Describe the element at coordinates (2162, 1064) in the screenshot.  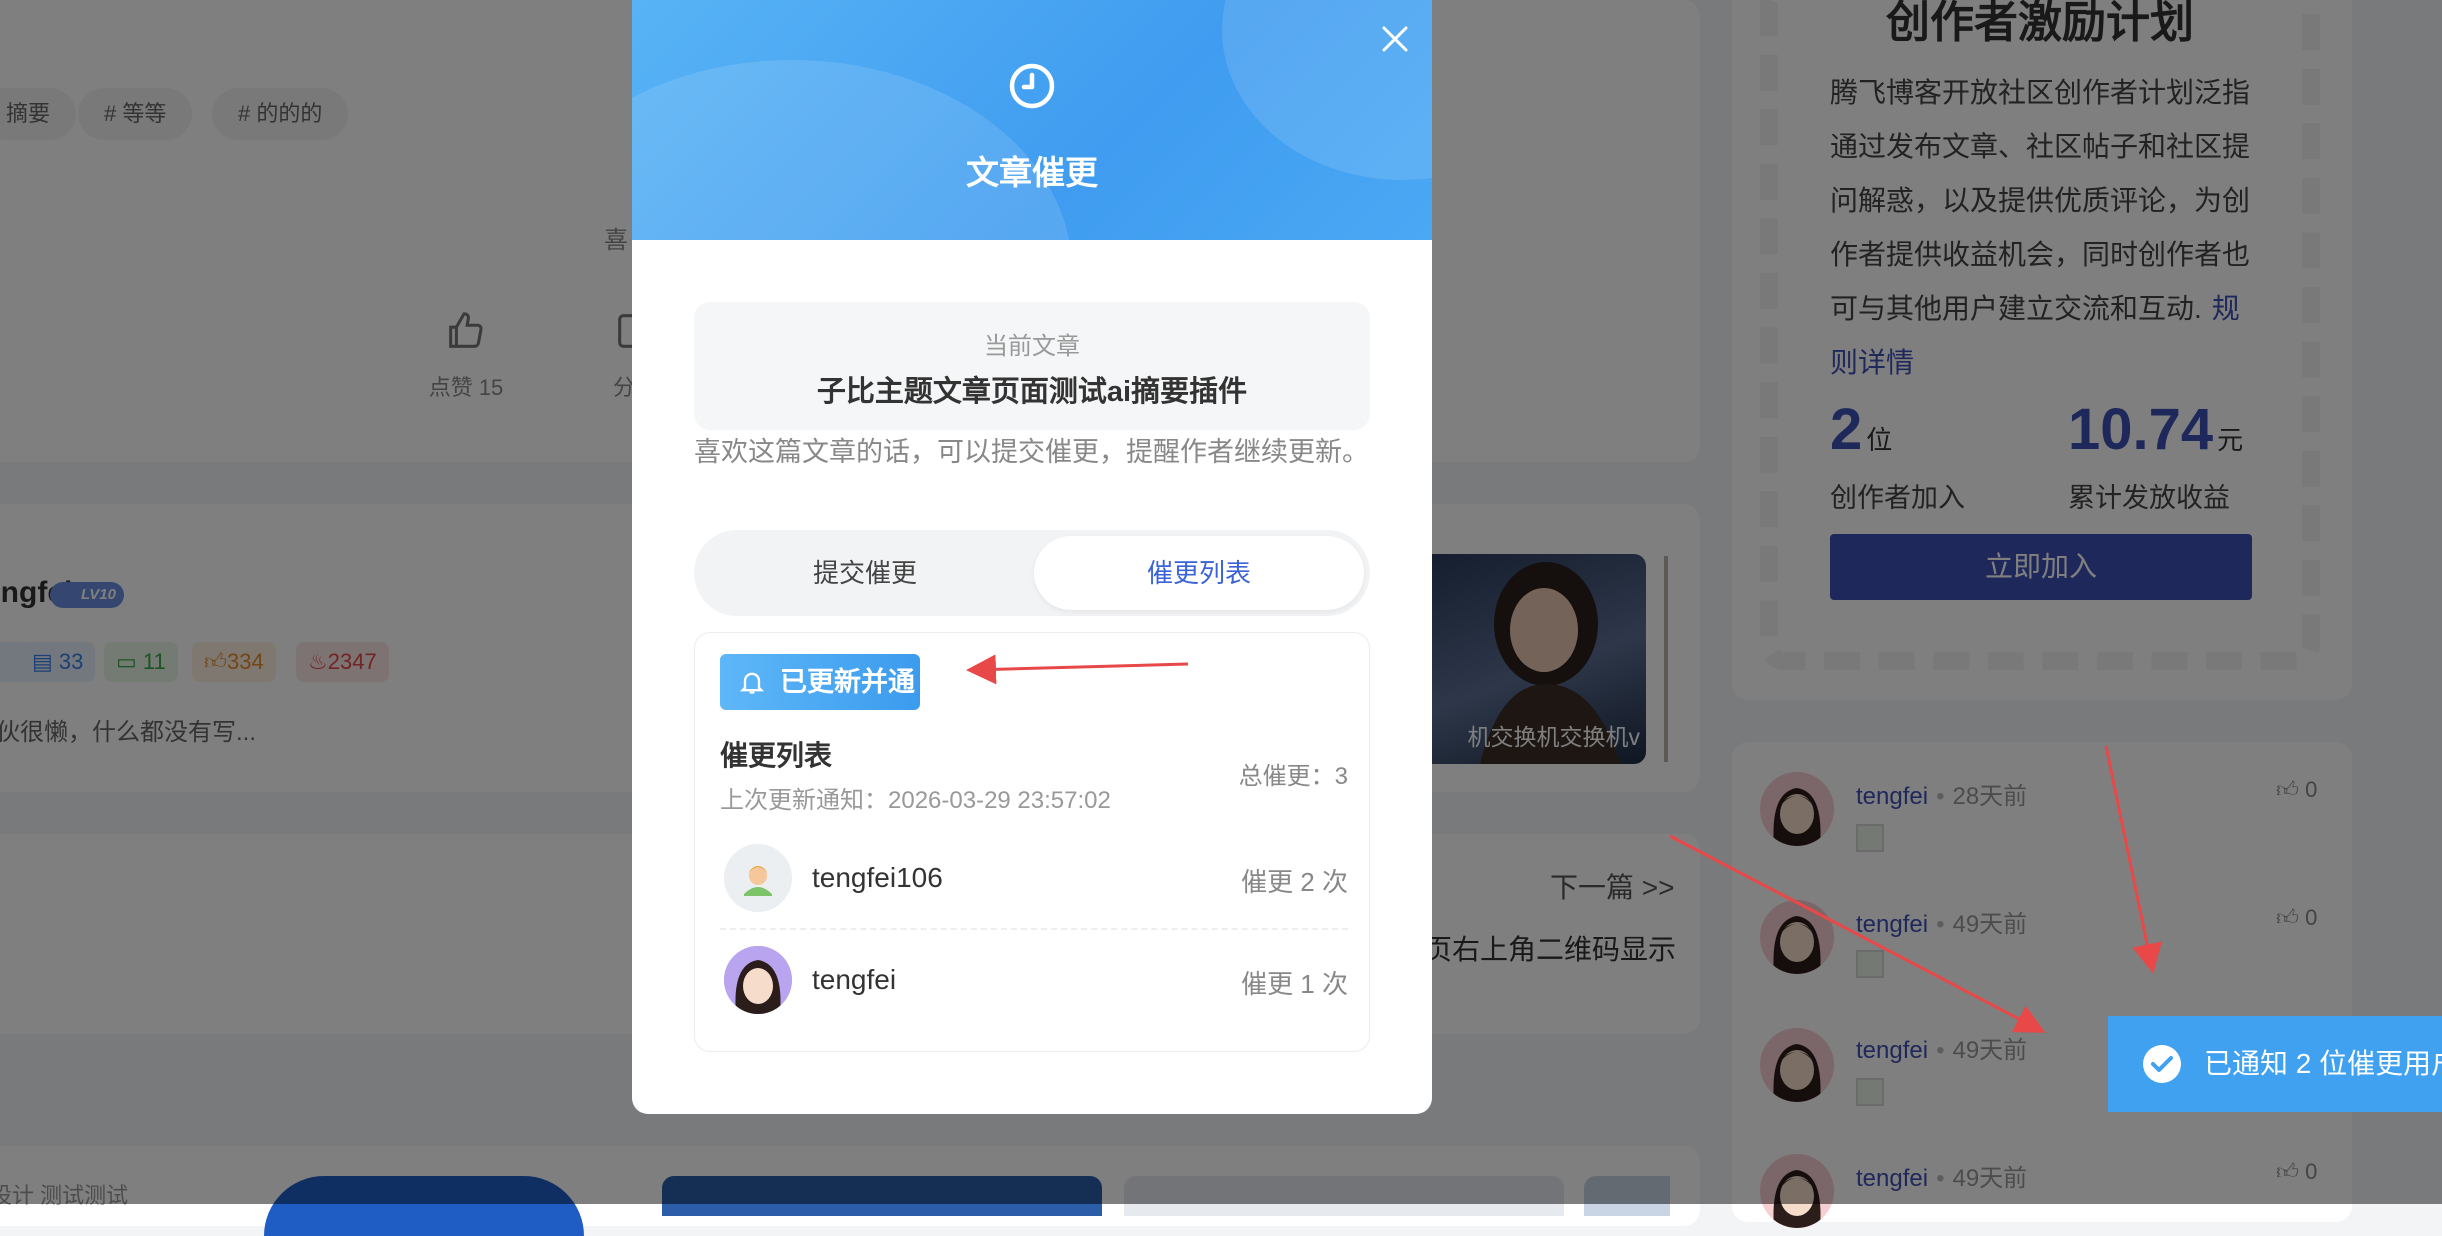
I see `check-circle-icon` at that location.